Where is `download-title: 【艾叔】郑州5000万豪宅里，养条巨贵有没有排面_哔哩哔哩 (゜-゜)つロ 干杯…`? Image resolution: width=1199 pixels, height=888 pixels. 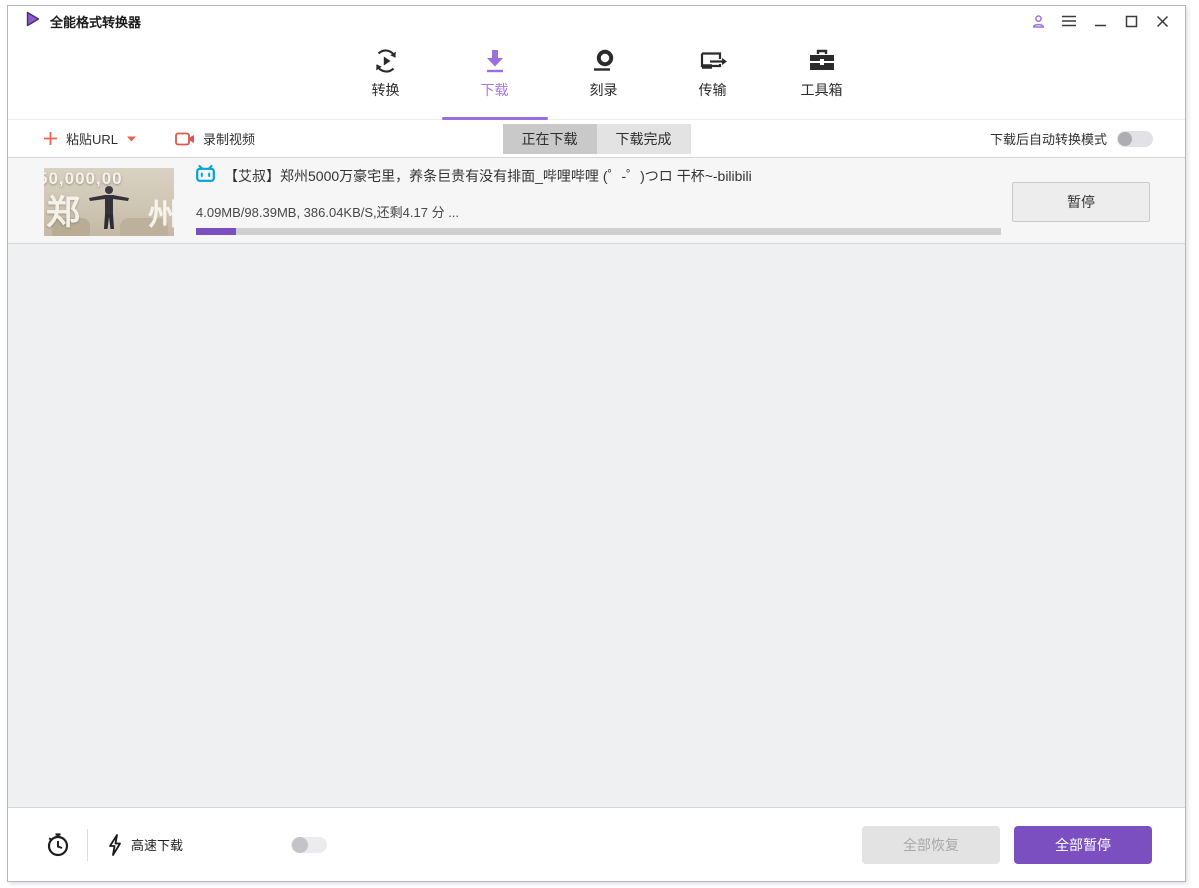
download-title: 【艾叔】郑州5000万豪宅里，养条巨贵有没有排面_哔哩哔哩 (゜-゜)つロ 干杯… is located at coordinates (488, 176).